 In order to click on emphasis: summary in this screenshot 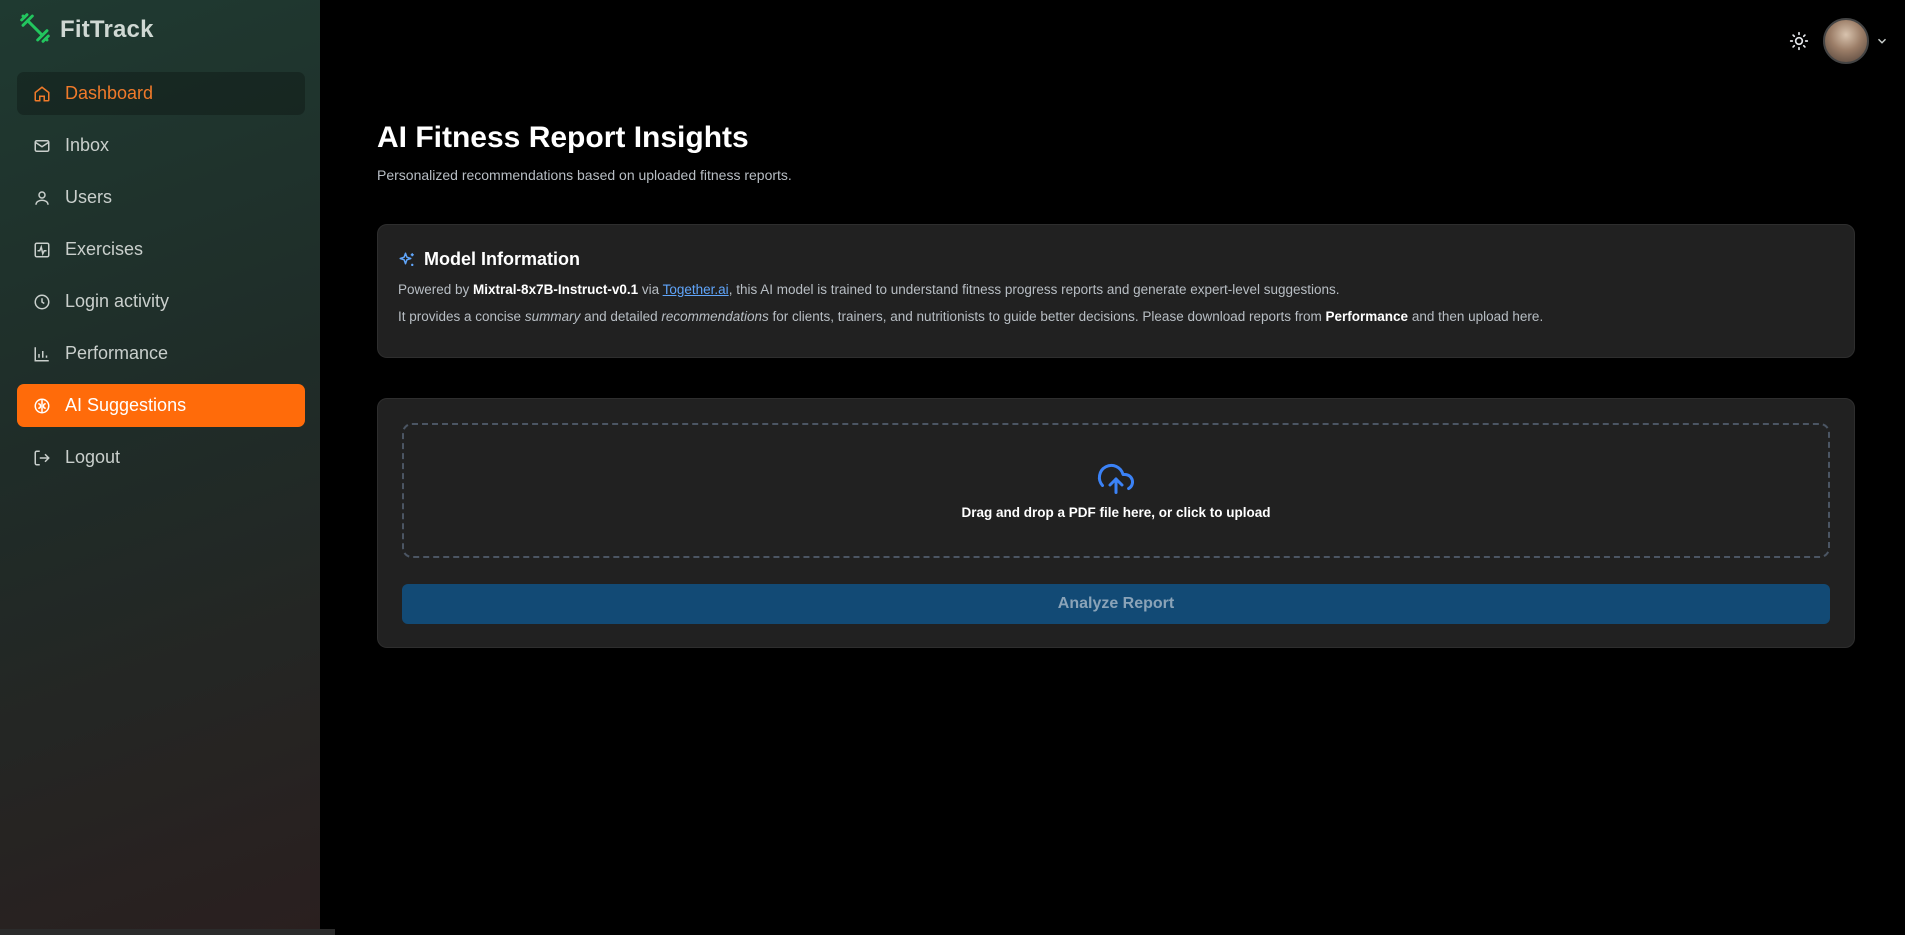, I will do `click(552, 316)`.